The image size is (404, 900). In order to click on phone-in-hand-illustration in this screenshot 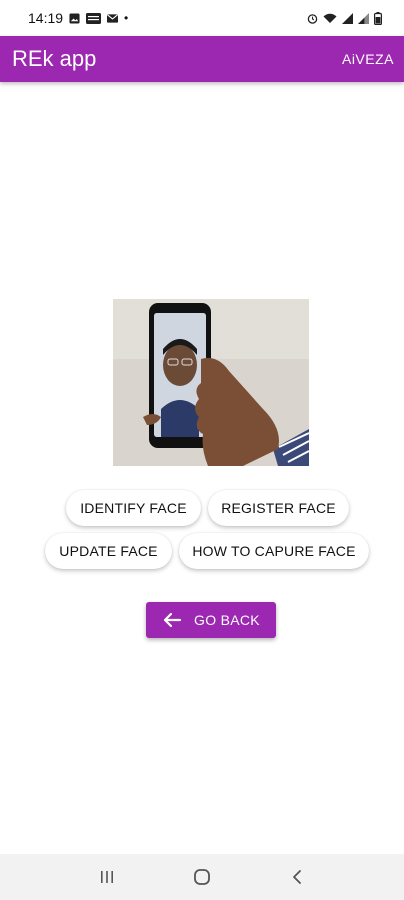, I will do `click(211, 382)`.